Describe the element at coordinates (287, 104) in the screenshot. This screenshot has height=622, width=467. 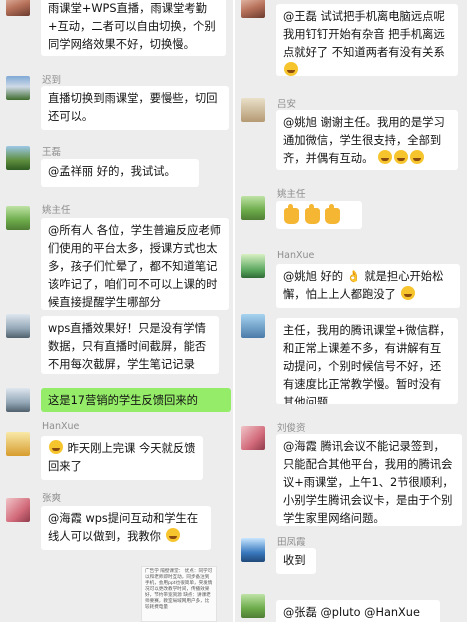
I see `sender-name: 吕安` at that location.